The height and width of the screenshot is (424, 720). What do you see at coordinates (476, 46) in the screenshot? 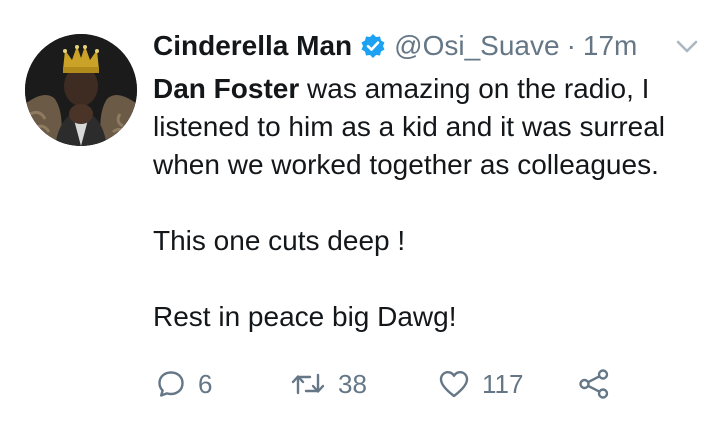
I see `author-handle: @Osi_Suave` at bounding box center [476, 46].